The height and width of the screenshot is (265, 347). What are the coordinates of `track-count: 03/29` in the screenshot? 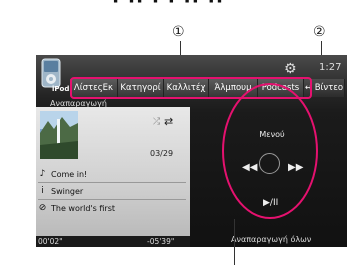 It's located at (162, 153).